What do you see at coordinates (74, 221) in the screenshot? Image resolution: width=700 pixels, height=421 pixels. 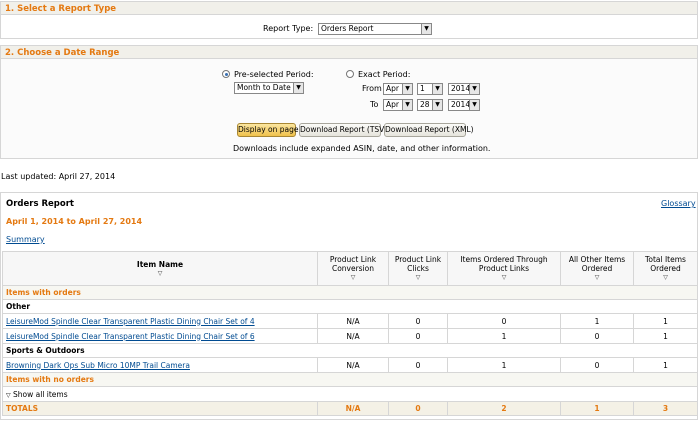 I see `report-date-range: April 1, 2014 to April 27, 2014` at bounding box center [74, 221].